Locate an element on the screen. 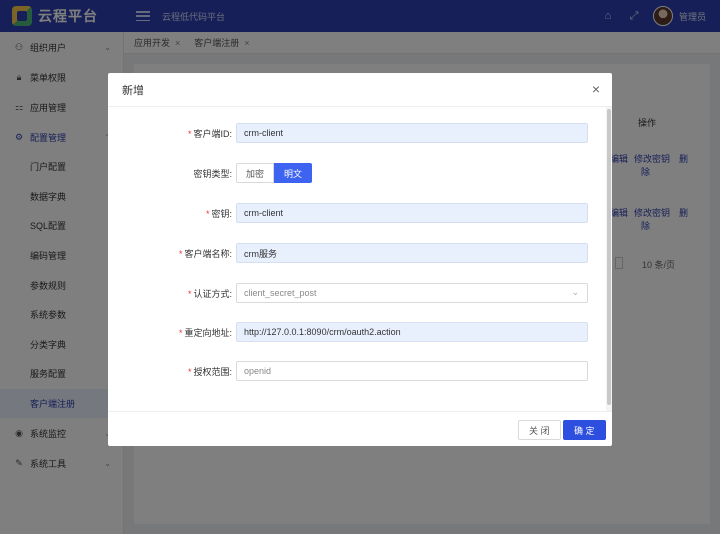 Image resolution: width=720 pixels, height=534 pixels. scrollbar-thumb is located at coordinates (609, 257).